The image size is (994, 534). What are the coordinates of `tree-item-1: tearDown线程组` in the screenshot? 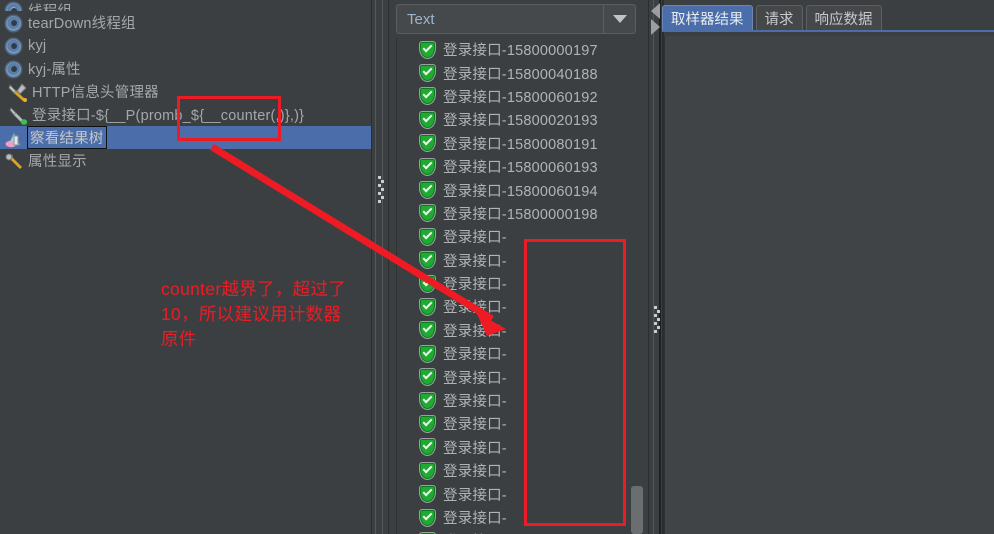 It's located at (185, 22).